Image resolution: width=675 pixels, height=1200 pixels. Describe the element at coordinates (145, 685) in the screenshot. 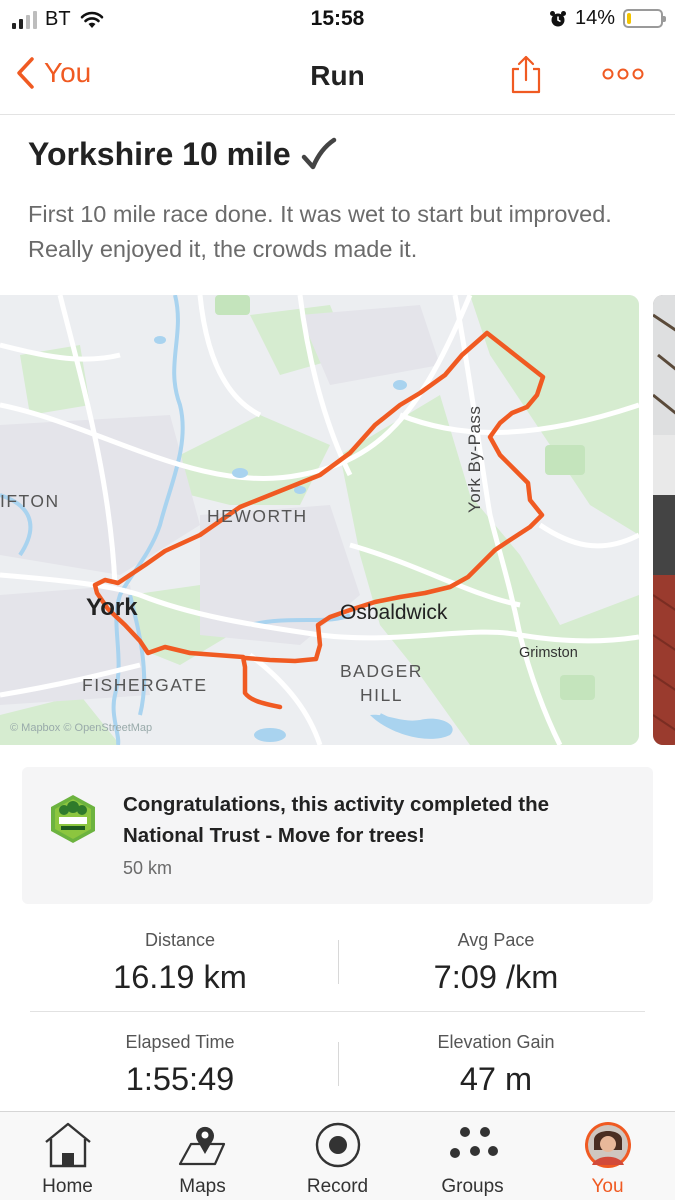

I see `map-label-fishergate: FISHERGATE` at that location.